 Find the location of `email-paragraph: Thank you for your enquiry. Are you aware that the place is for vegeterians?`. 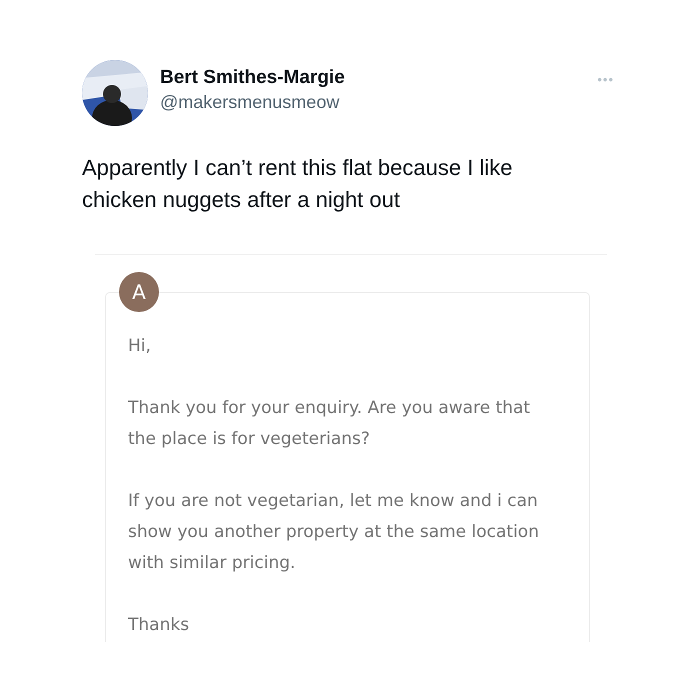

email-paragraph: Thank you for your enquiry. Are you aware that the place is for vegeterians? is located at coordinates (330, 424).